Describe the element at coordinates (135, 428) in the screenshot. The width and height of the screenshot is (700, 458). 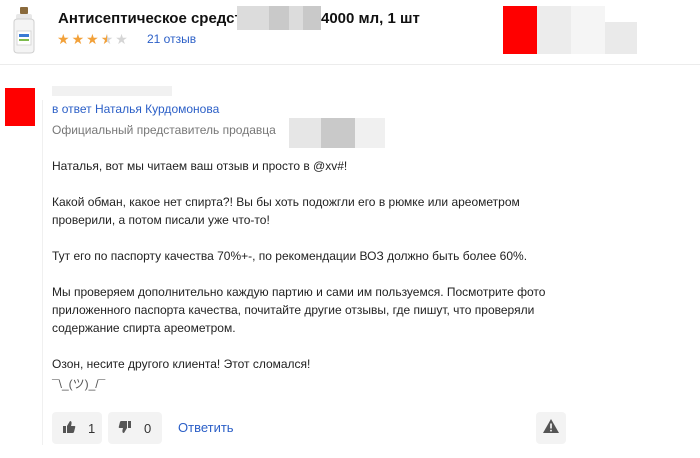
I see `dislike-button: 0` at that location.